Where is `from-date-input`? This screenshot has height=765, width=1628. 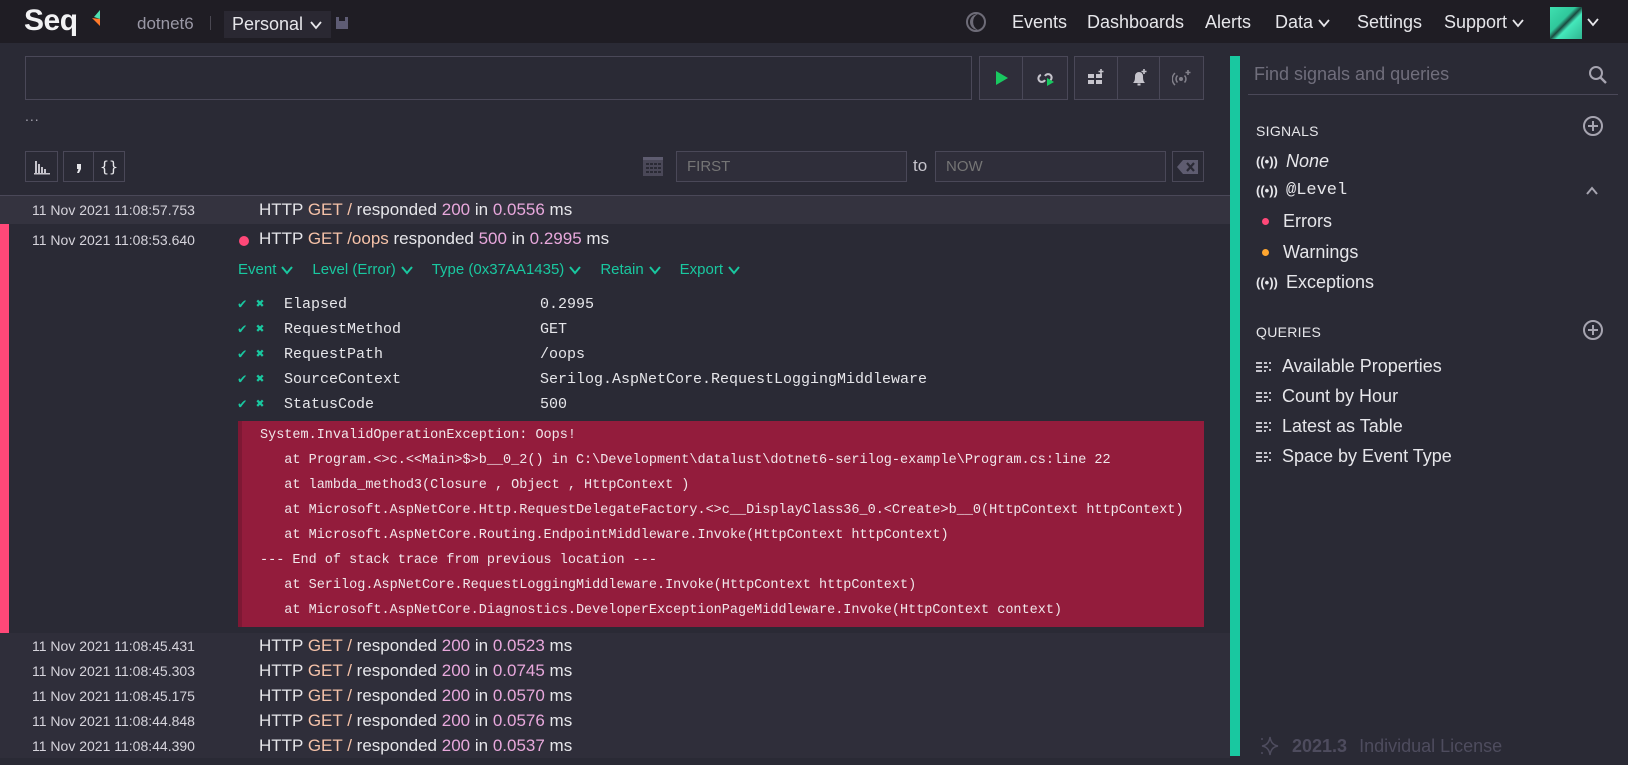
from-date-input is located at coordinates (791, 166).